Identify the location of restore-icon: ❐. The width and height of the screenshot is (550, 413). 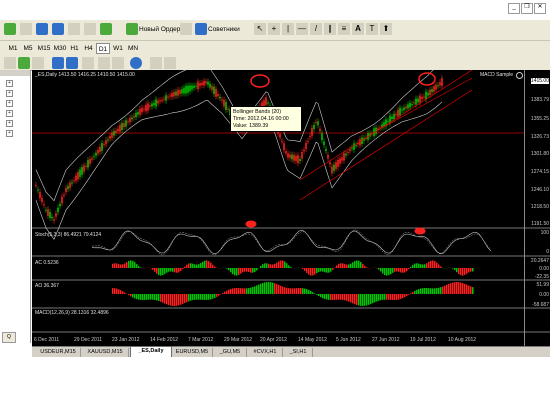
(527, 8).